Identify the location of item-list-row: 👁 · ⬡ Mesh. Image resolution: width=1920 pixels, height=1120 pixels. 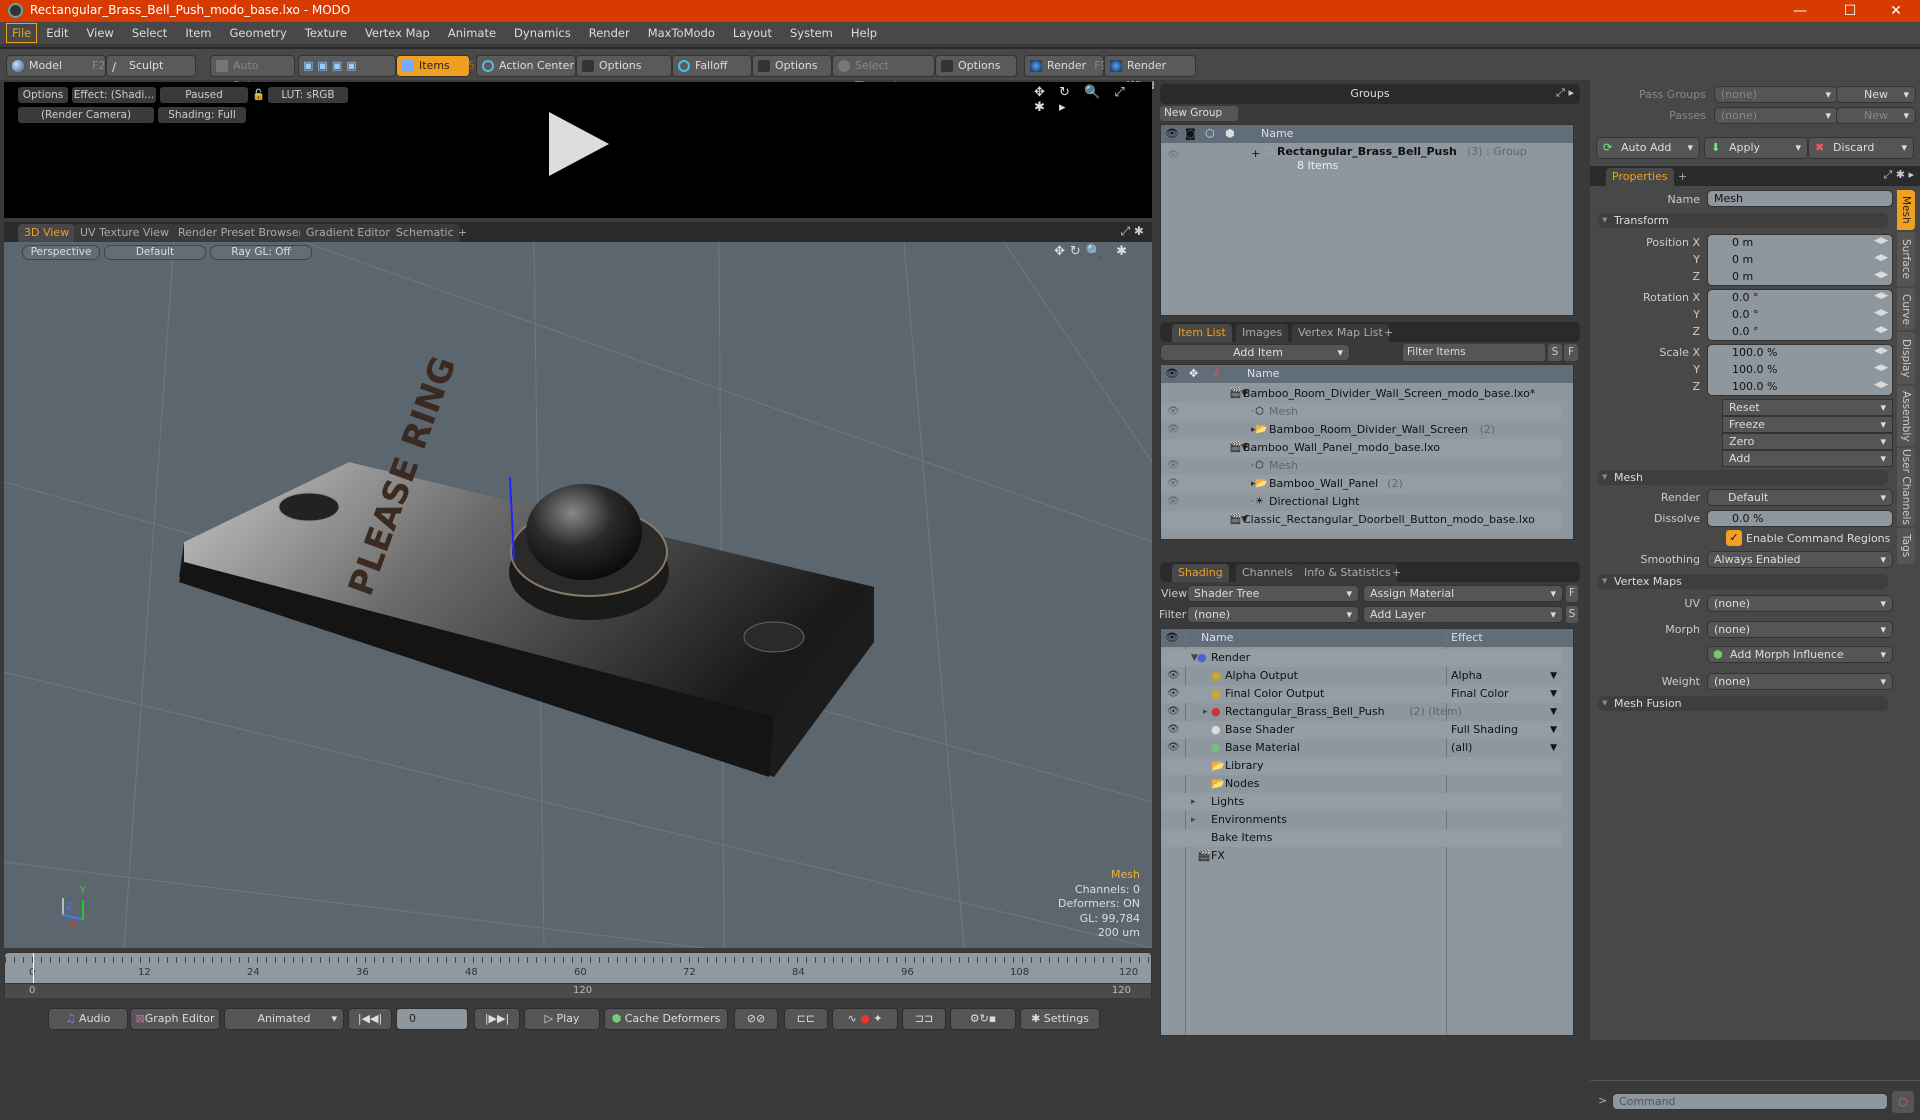
(1361, 466).